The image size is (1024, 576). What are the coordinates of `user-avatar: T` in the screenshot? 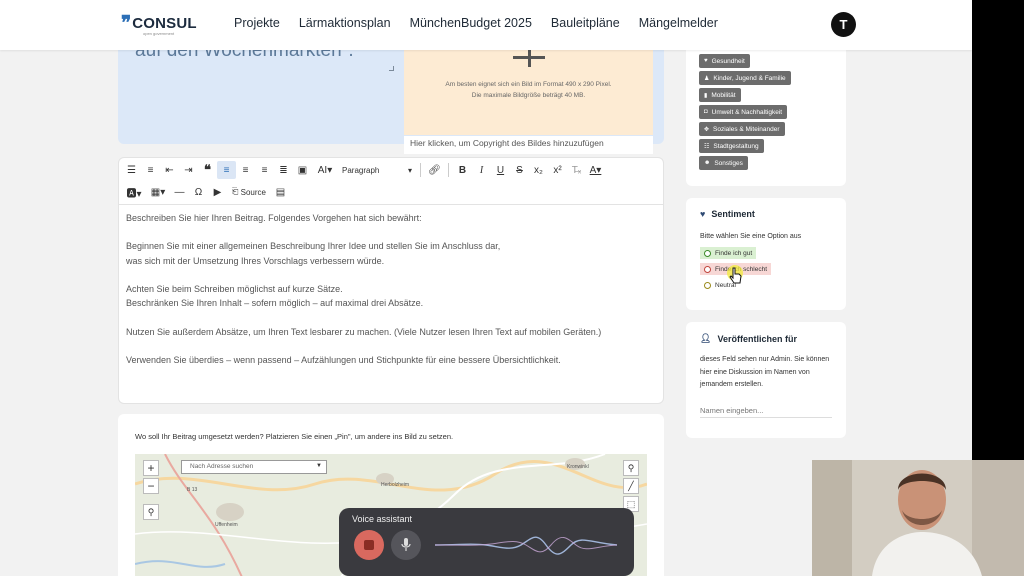 It's located at (843, 24).